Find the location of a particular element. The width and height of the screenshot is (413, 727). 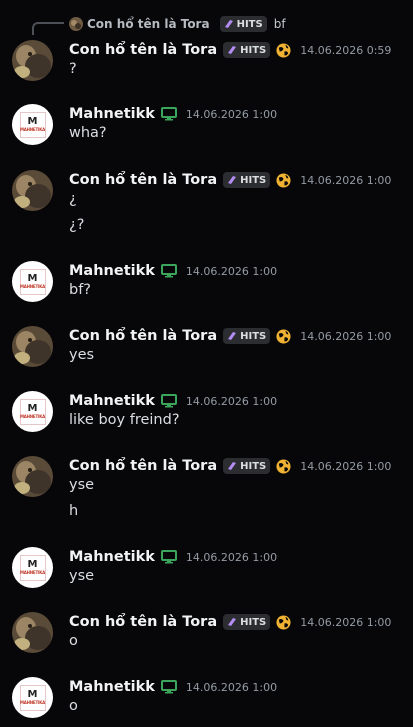

message-text: ¿? is located at coordinates (77, 225).